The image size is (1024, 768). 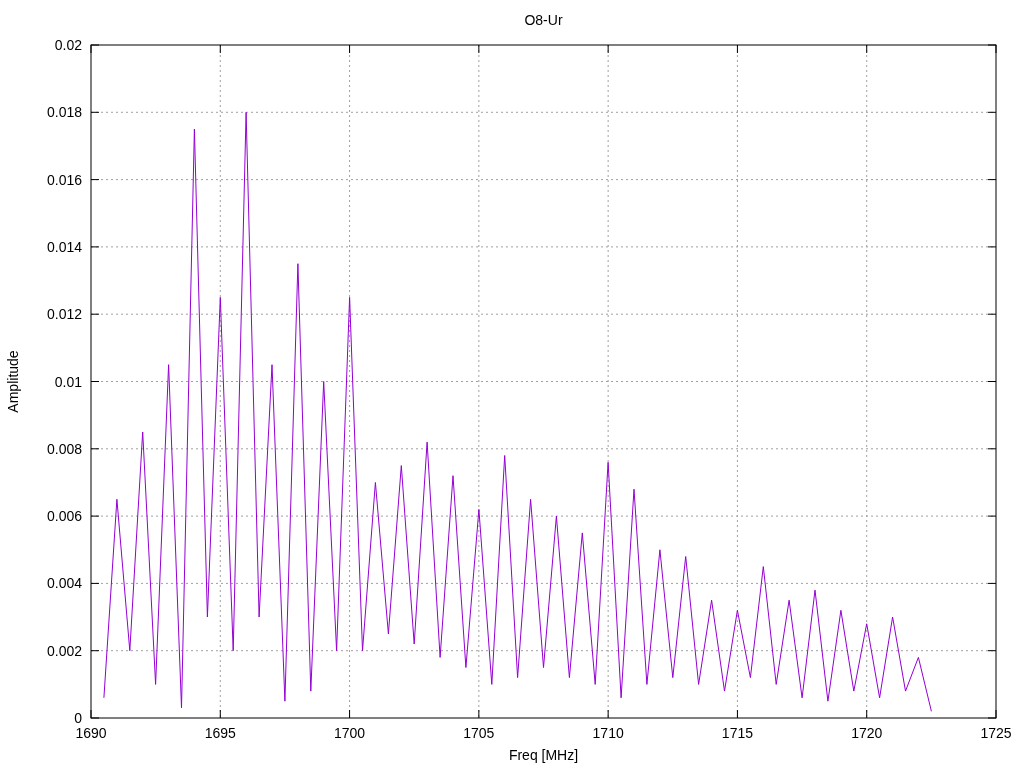 What do you see at coordinates (13, 381) in the screenshot?
I see `y-axis-title: Amplitude` at bounding box center [13, 381].